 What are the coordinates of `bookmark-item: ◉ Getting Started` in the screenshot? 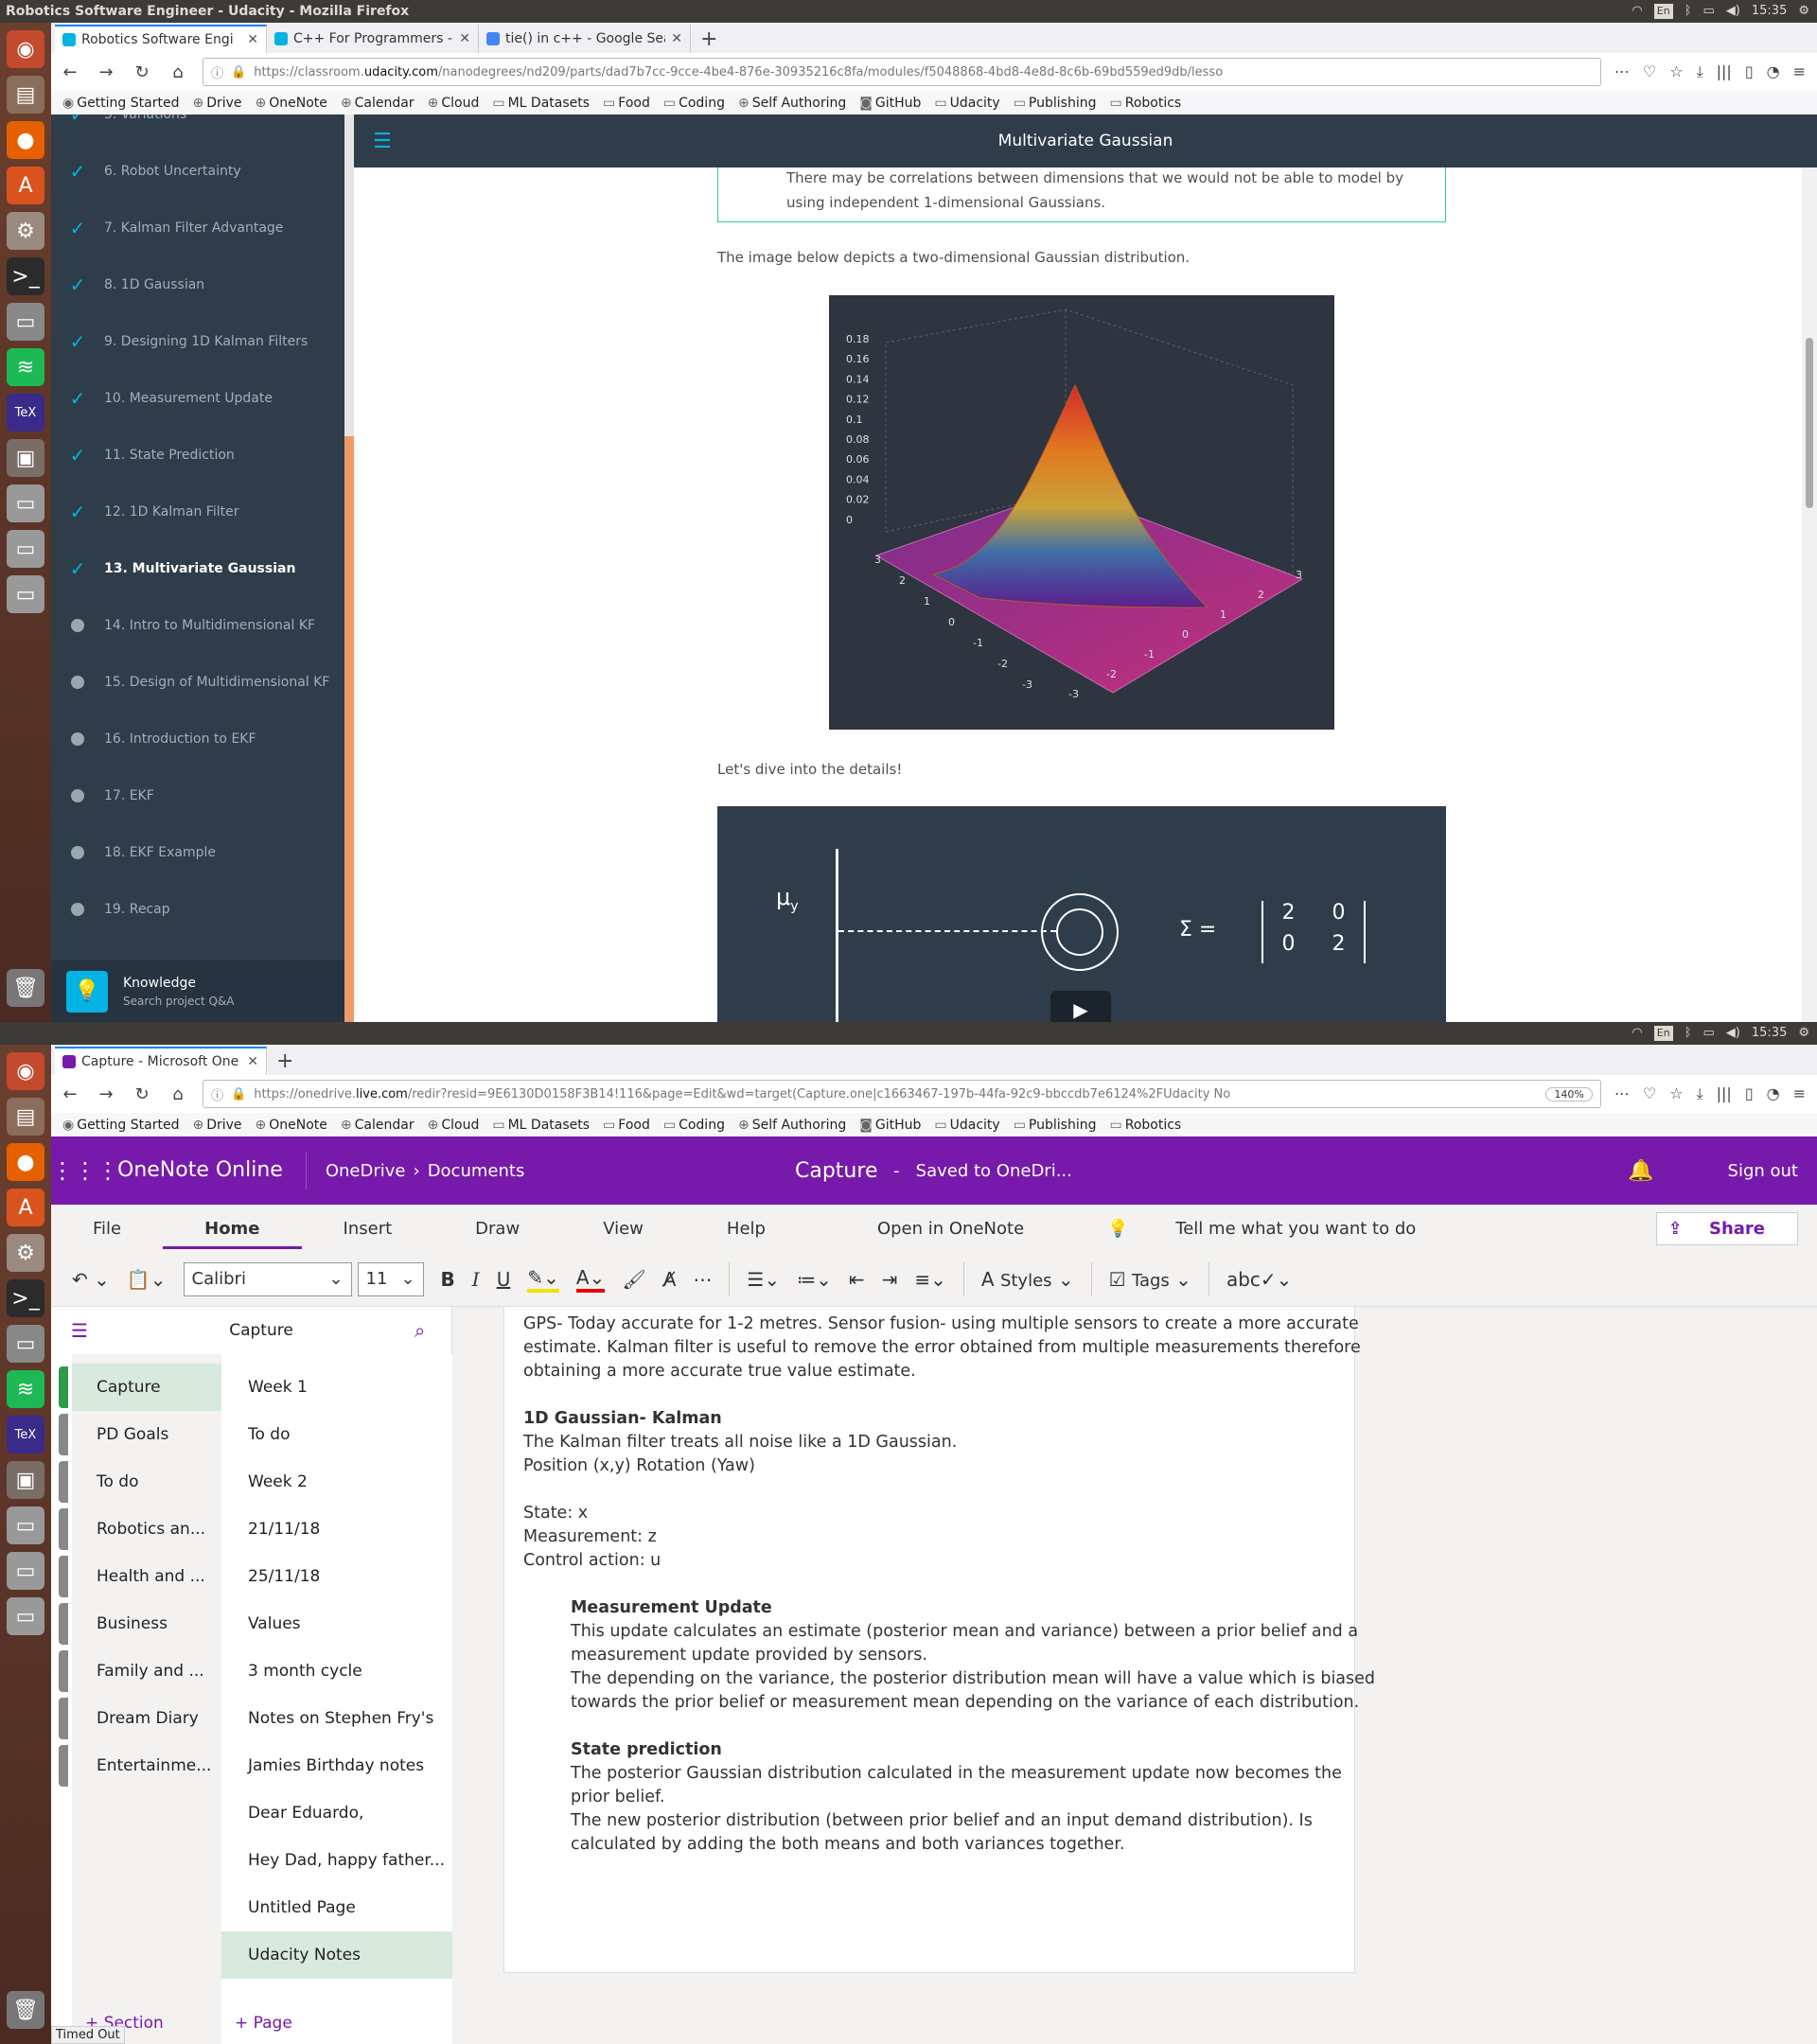 It's located at (120, 103).